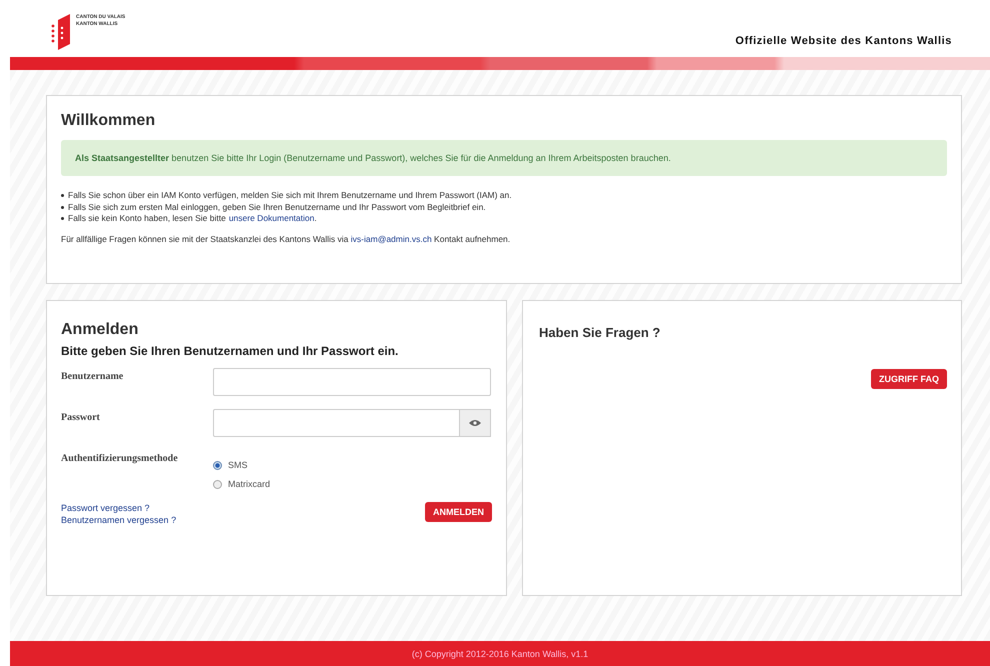 The width and height of the screenshot is (990, 666). I want to click on forgot-link: Passwort vergessen ?, so click(118, 508).